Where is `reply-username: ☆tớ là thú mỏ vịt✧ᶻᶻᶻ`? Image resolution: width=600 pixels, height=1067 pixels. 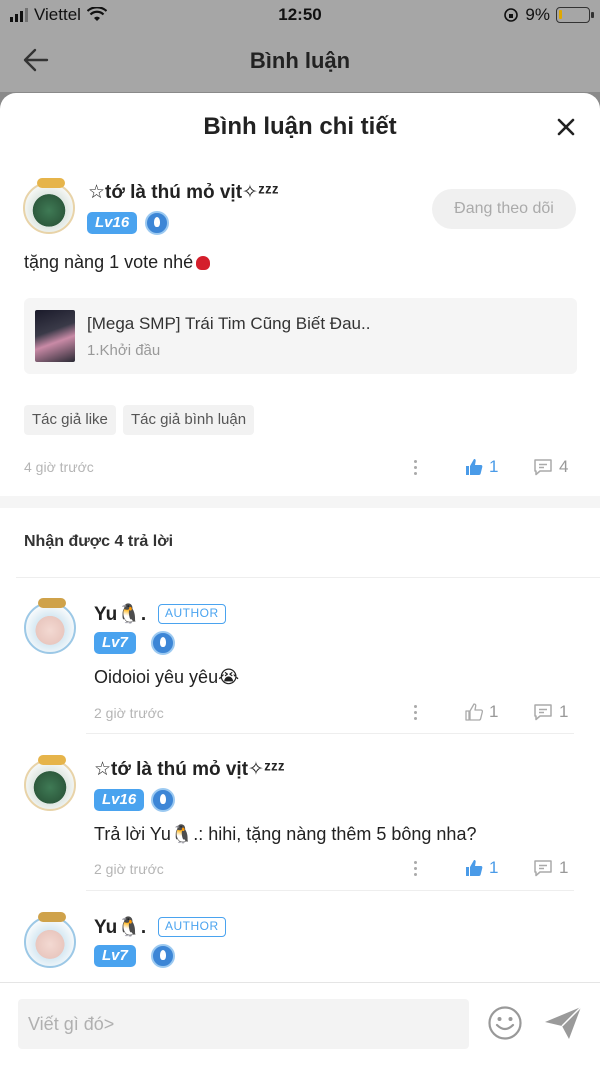 reply-username: ☆tớ là thú mỏ vịt✧ᶻᶻᶻ is located at coordinates (189, 769).